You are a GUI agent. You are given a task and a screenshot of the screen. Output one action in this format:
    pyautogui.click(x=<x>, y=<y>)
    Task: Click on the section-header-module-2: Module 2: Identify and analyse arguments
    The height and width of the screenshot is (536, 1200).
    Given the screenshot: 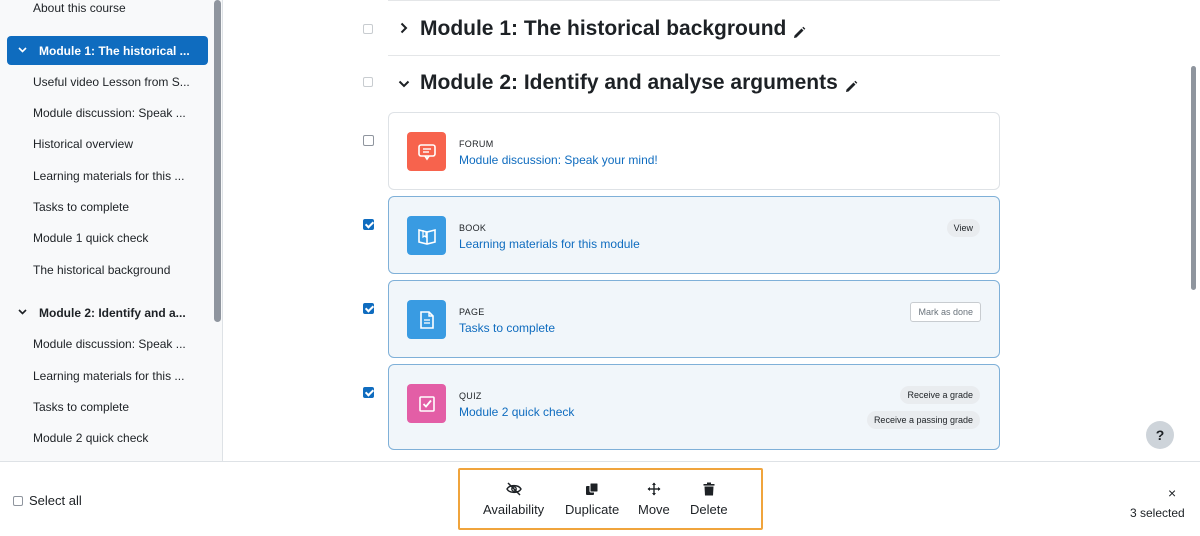 What is the action you would take?
    pyautogui.click(x=626, y=83)
    